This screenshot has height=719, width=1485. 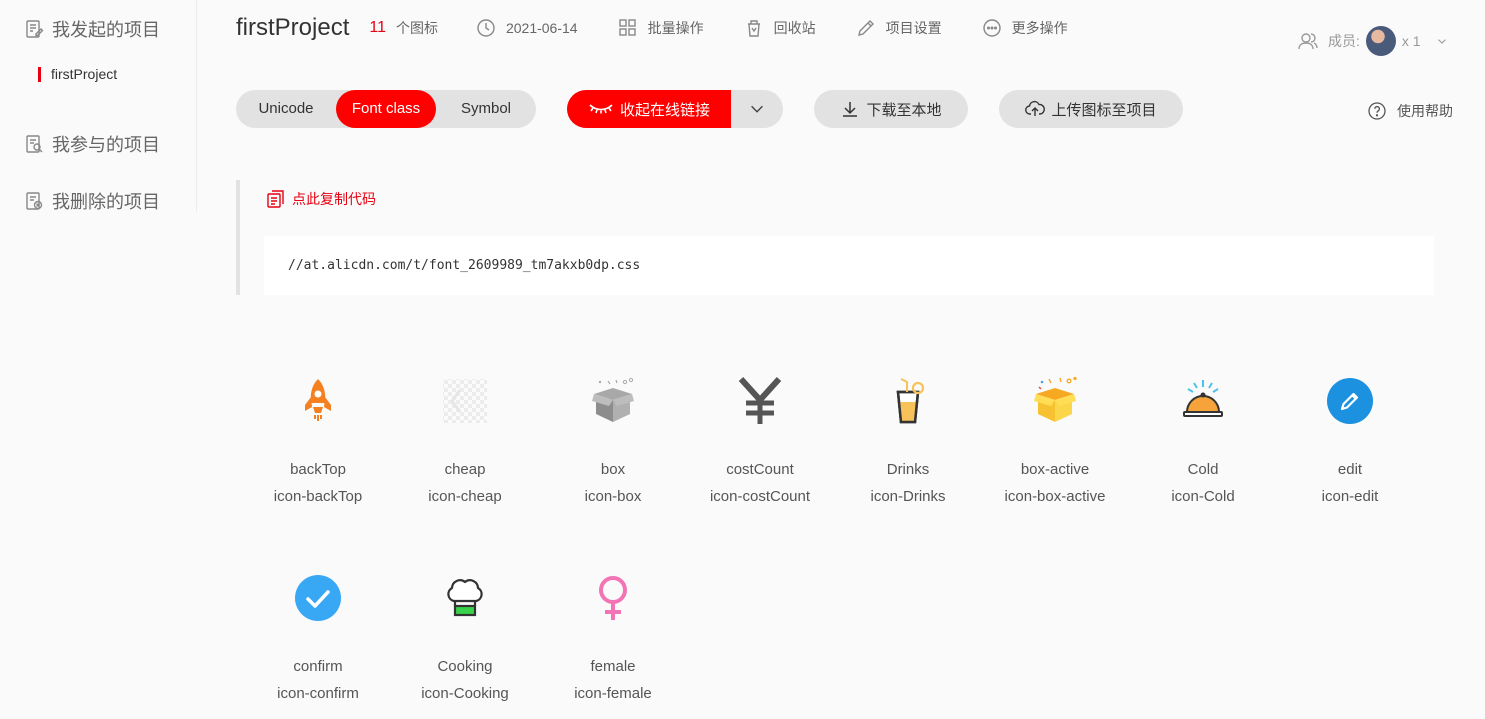 What do you see at coordinates (991, 28) in the screenshot?
I see `more-icon` at bounding box center [991, 28].